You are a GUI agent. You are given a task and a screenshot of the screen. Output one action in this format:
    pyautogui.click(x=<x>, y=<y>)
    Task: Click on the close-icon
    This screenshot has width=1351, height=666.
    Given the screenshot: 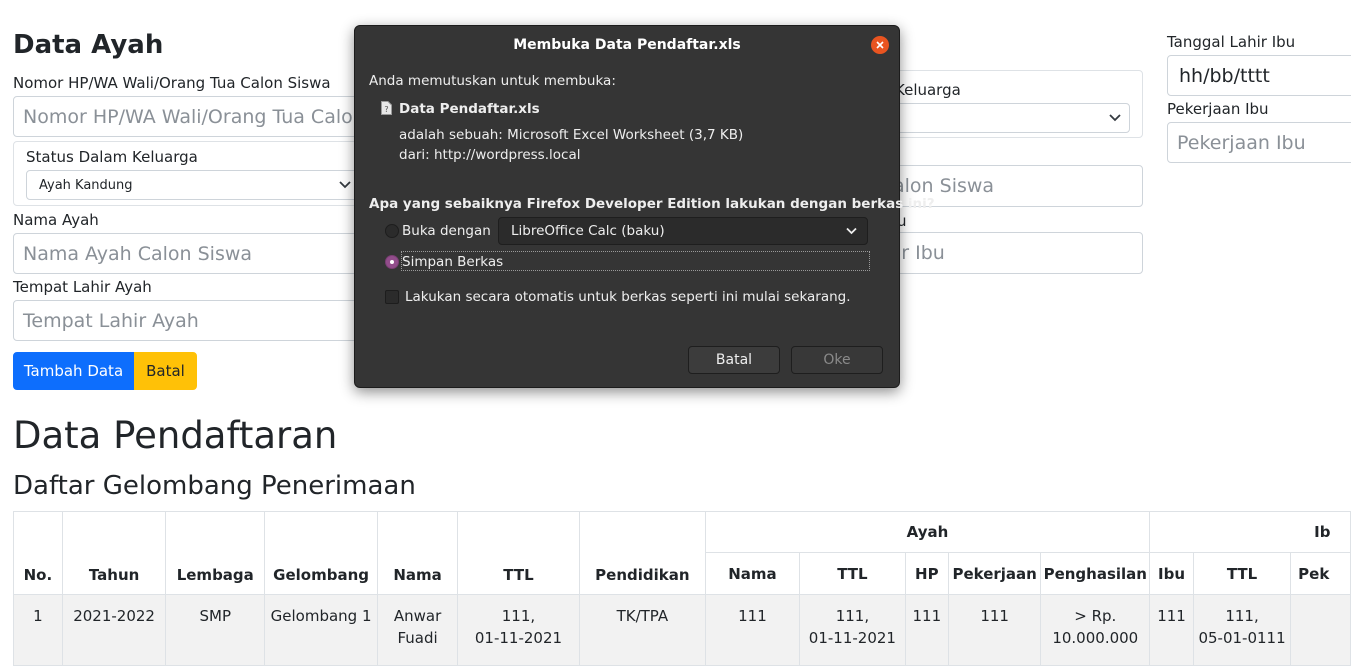 What is the action you would take?
    pyautogui.click(x=880, y=45)
    